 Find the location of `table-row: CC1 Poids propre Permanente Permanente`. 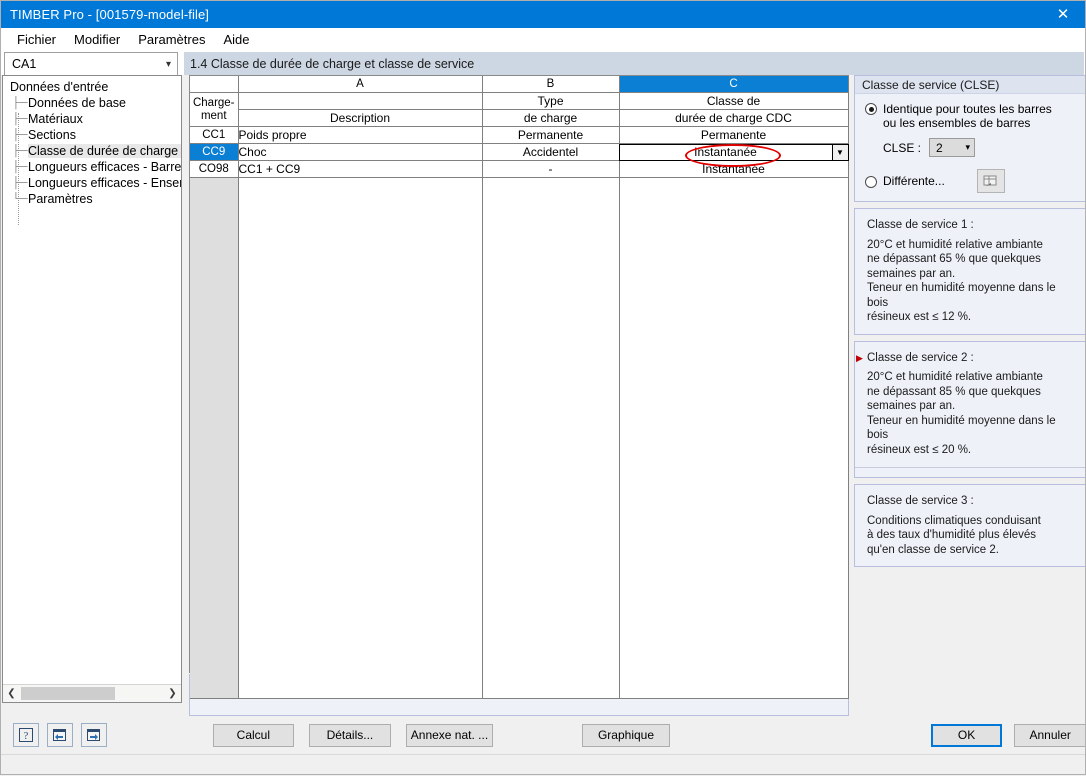

table-row: CC1 Poids propre Permanente Permanente is located at coordinates (519, 135).